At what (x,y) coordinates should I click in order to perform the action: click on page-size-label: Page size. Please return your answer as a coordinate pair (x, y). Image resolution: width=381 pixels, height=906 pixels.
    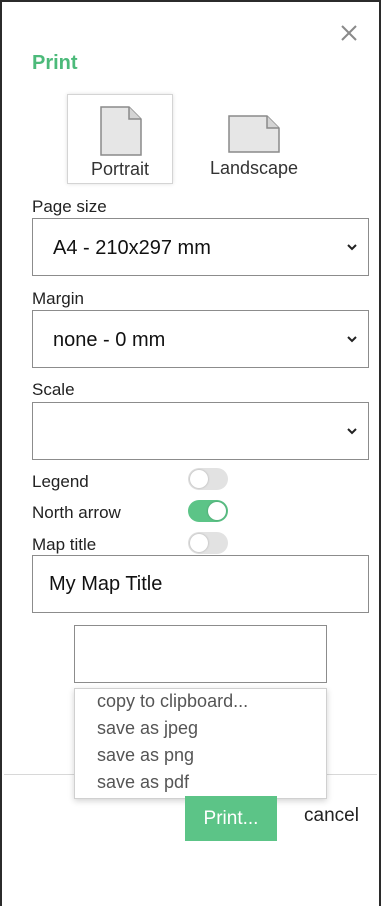
    Looking at the image, I should click on (69, 206).